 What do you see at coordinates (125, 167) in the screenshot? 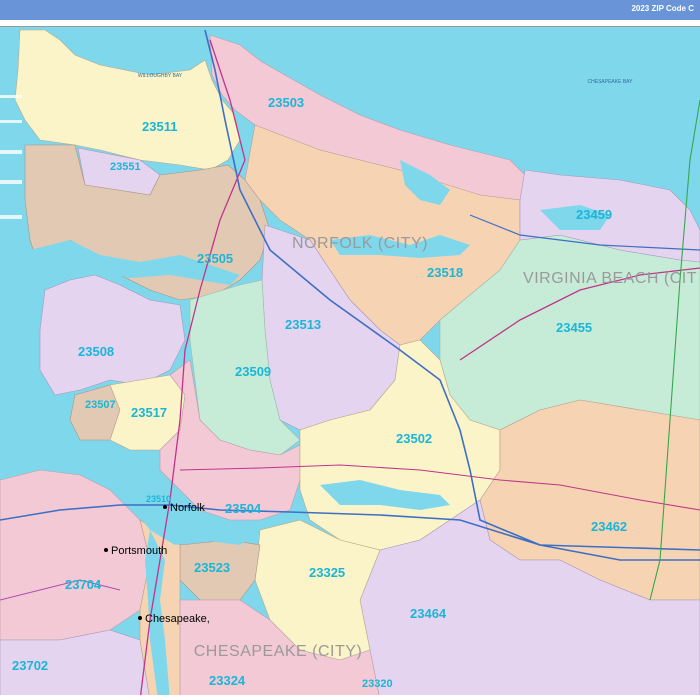
I see `zip-label-23551: 23551` at bounding box center [125, 167].